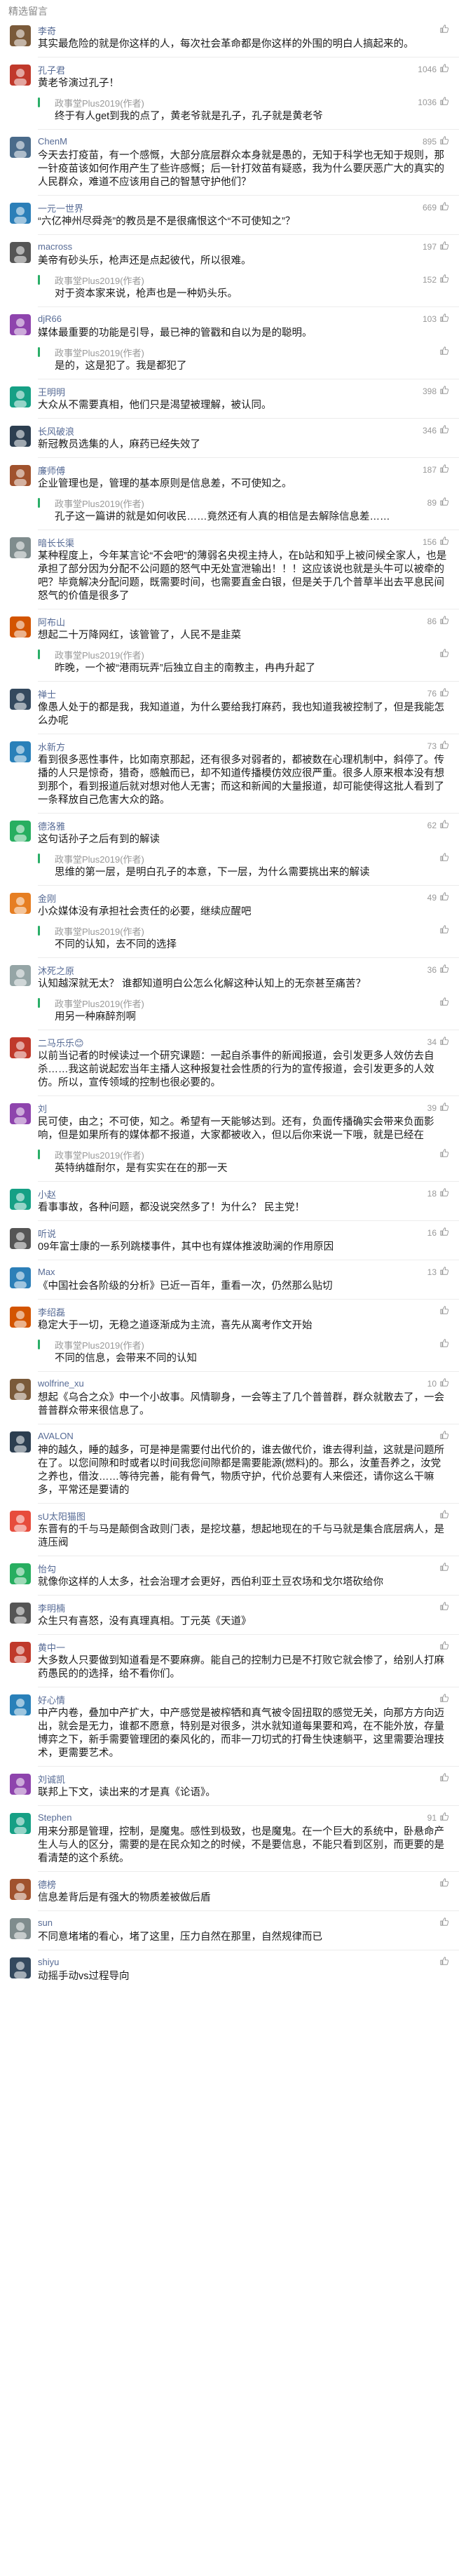  Describe the element at coordinates (55, 246) in the screenshot. I see `comment-username: macross` at that location.